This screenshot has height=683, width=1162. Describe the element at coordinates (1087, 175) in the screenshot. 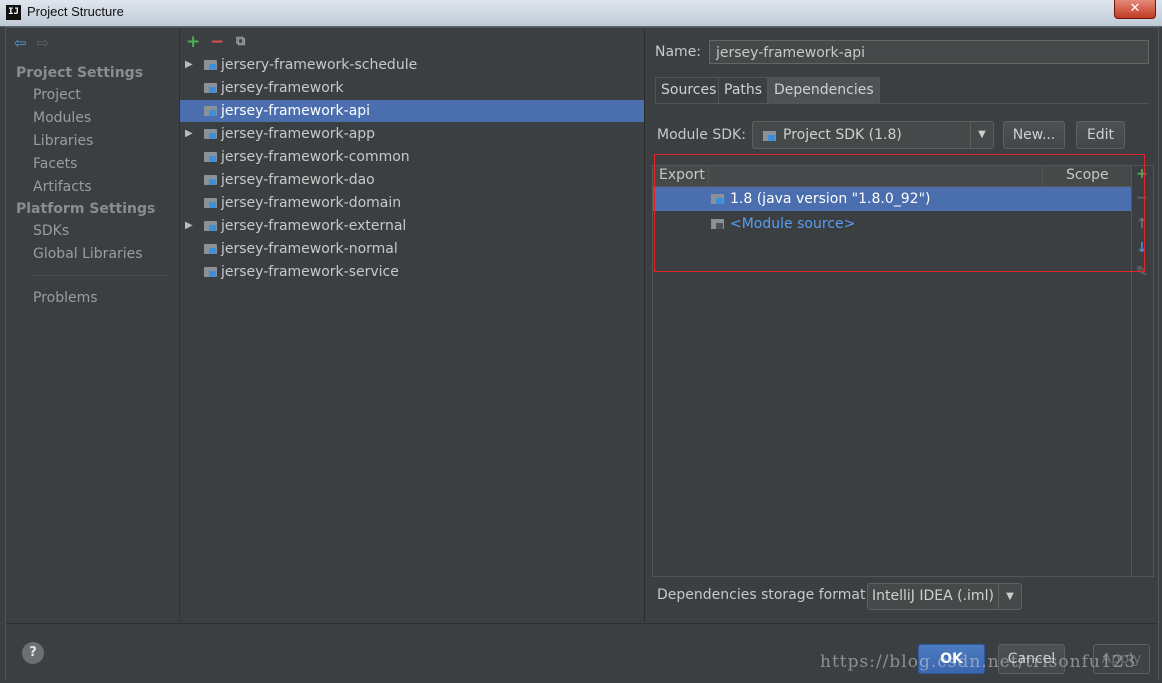

I see `column-scope: Scope` at that location.